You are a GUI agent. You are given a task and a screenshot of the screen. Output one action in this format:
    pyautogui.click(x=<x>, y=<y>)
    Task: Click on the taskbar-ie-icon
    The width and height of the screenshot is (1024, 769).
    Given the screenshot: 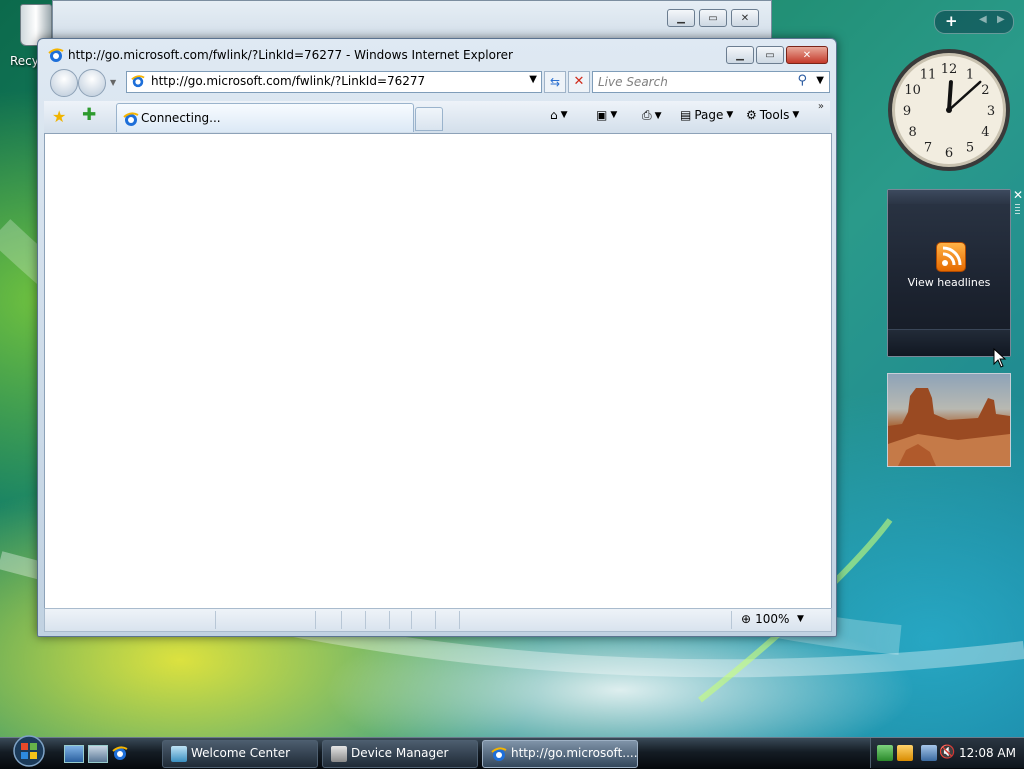 What is the action you would take?
    pyautogui.click(x=499, y=754)
    